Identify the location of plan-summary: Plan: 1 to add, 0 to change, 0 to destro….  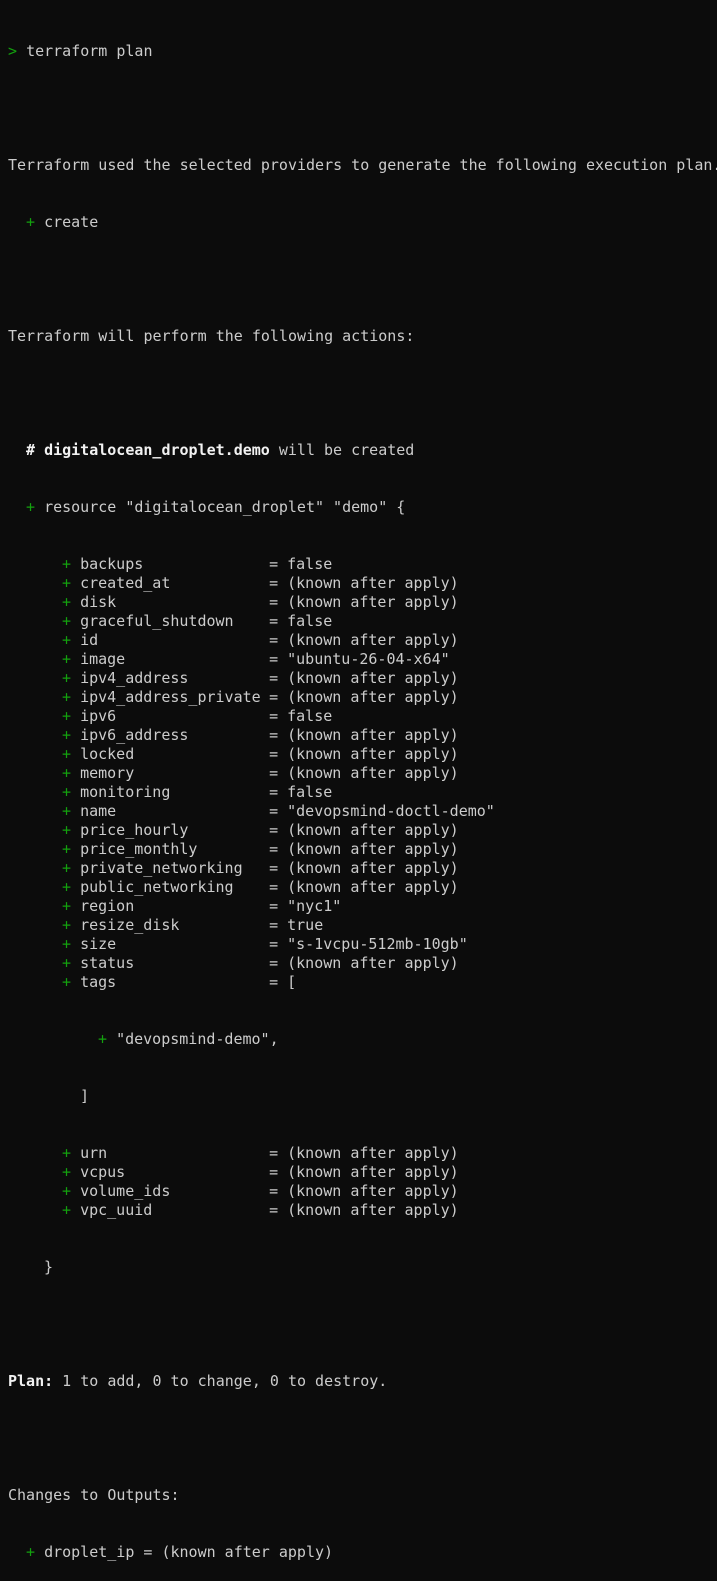
(198, 1381).